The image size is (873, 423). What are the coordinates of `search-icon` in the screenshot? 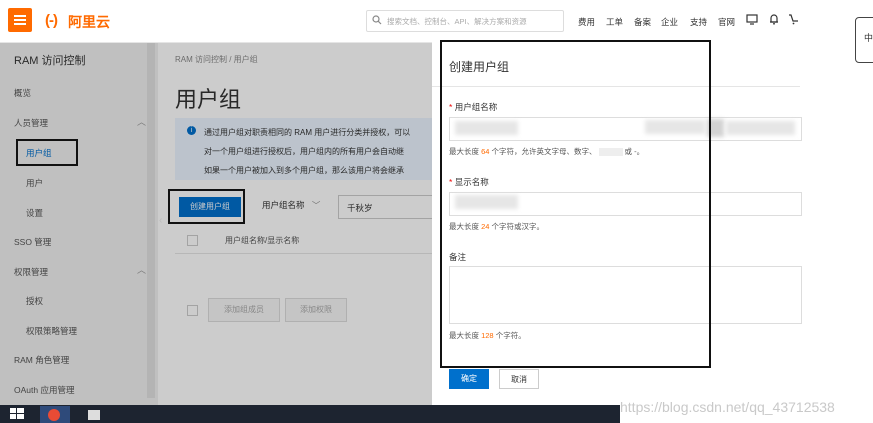 It's located at (377, 20).